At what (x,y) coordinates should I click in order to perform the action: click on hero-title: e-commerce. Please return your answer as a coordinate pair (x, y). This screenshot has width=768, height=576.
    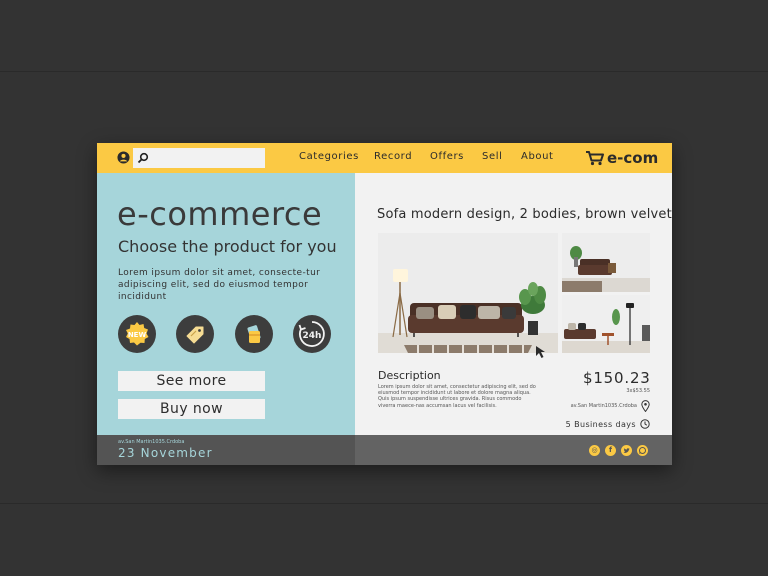
    Looking at the image, I should click on (220, 214).